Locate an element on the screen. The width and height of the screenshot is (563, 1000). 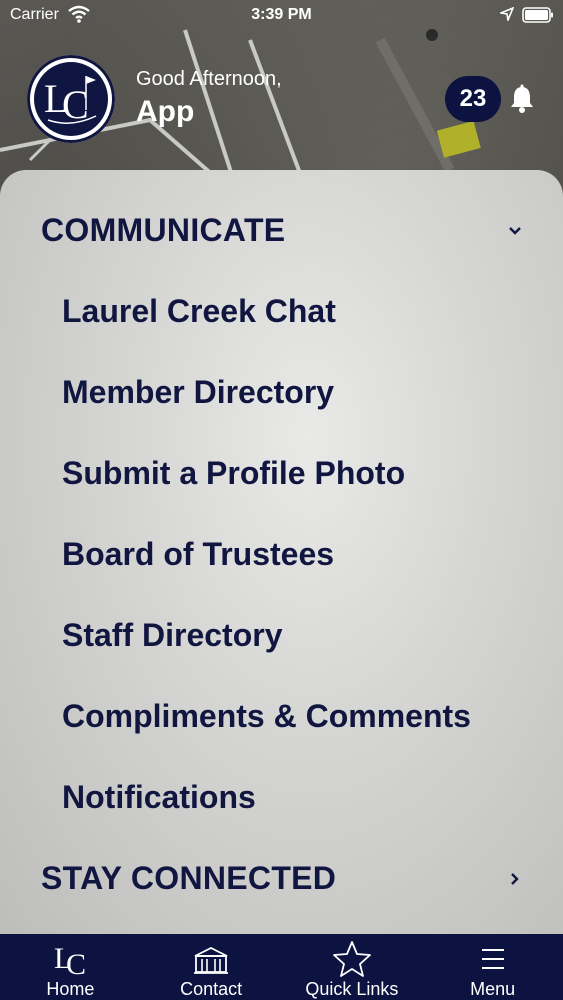
tab-home-label: Home is located at coordinates (70, 989).